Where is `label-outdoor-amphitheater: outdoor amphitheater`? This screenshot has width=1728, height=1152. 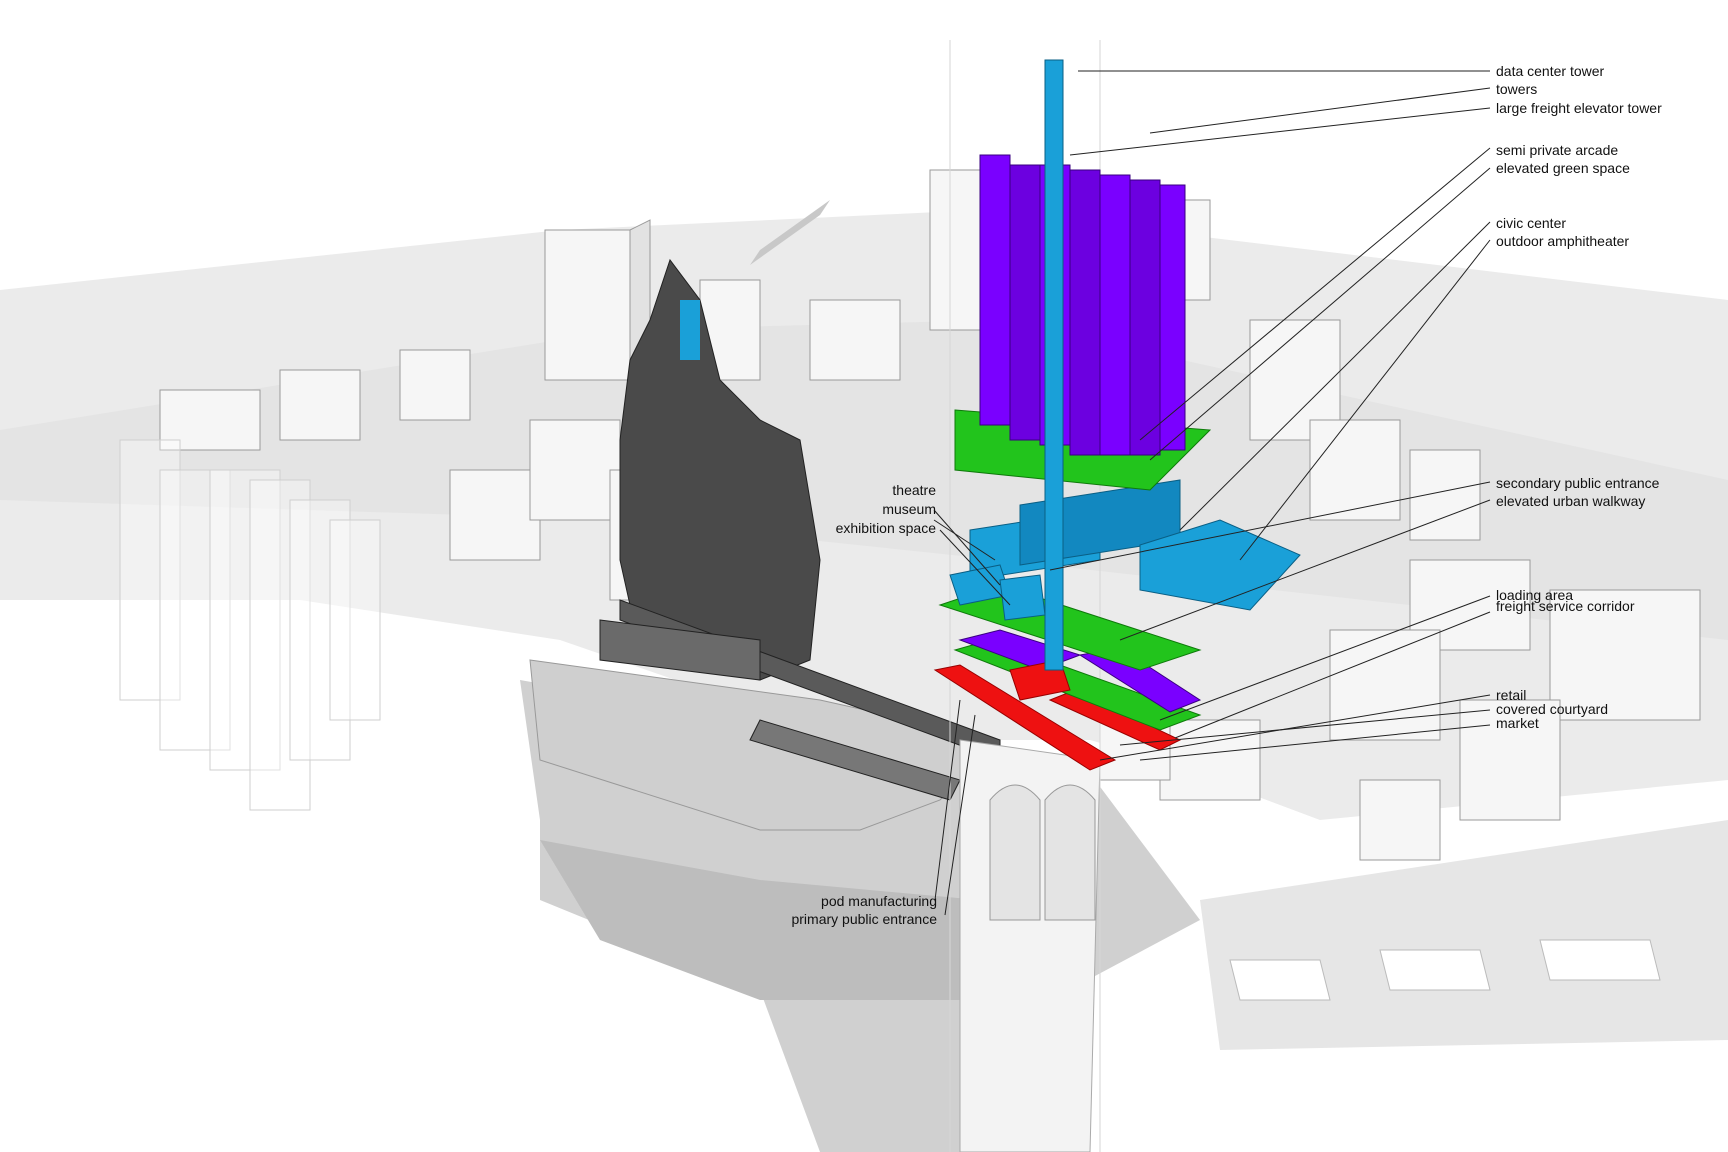 label-outdoor-amphitheater: outdoor amphitheater is located at coordinates (1562, 241).